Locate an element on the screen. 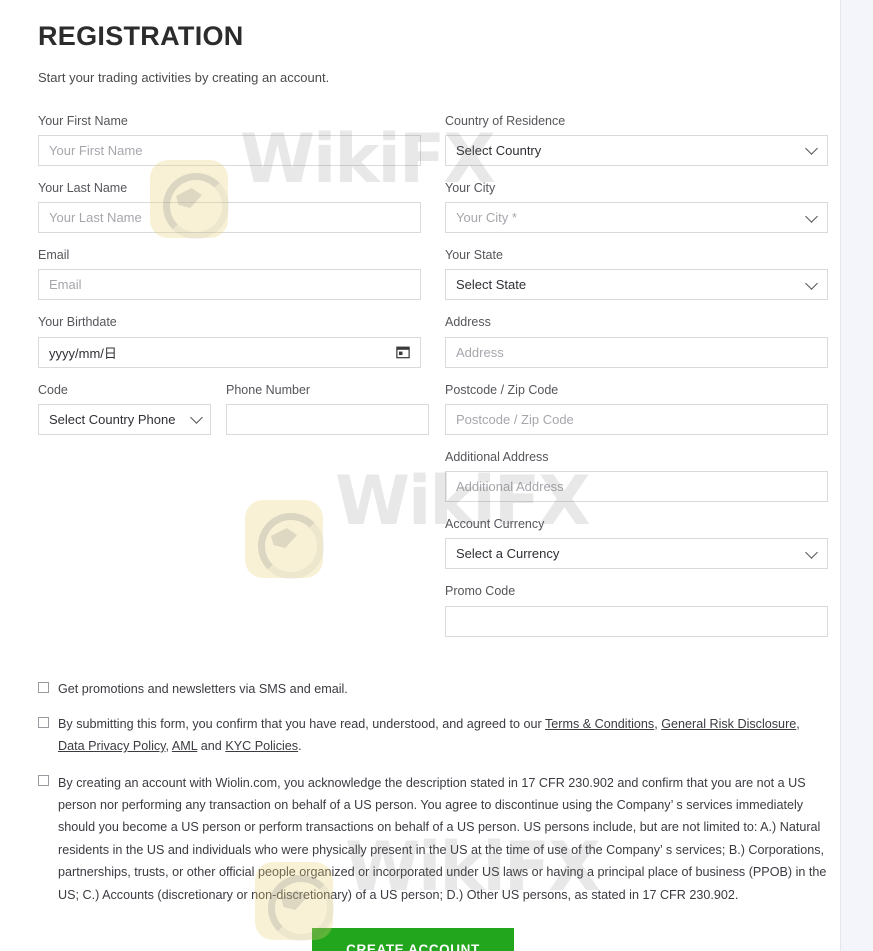 Image resolution: width=873 pixels, height=951 pixels. input-birthdate-value: yyyy/mm/日 is located at coordinates (83, 353).